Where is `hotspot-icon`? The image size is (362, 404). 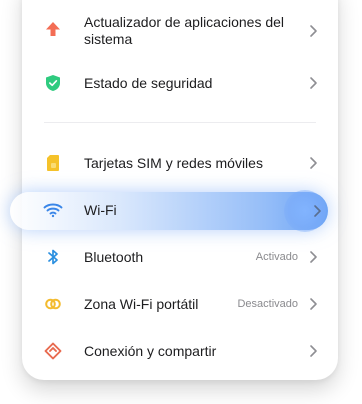 hotspot-icon is located at coordinates (53, 304).